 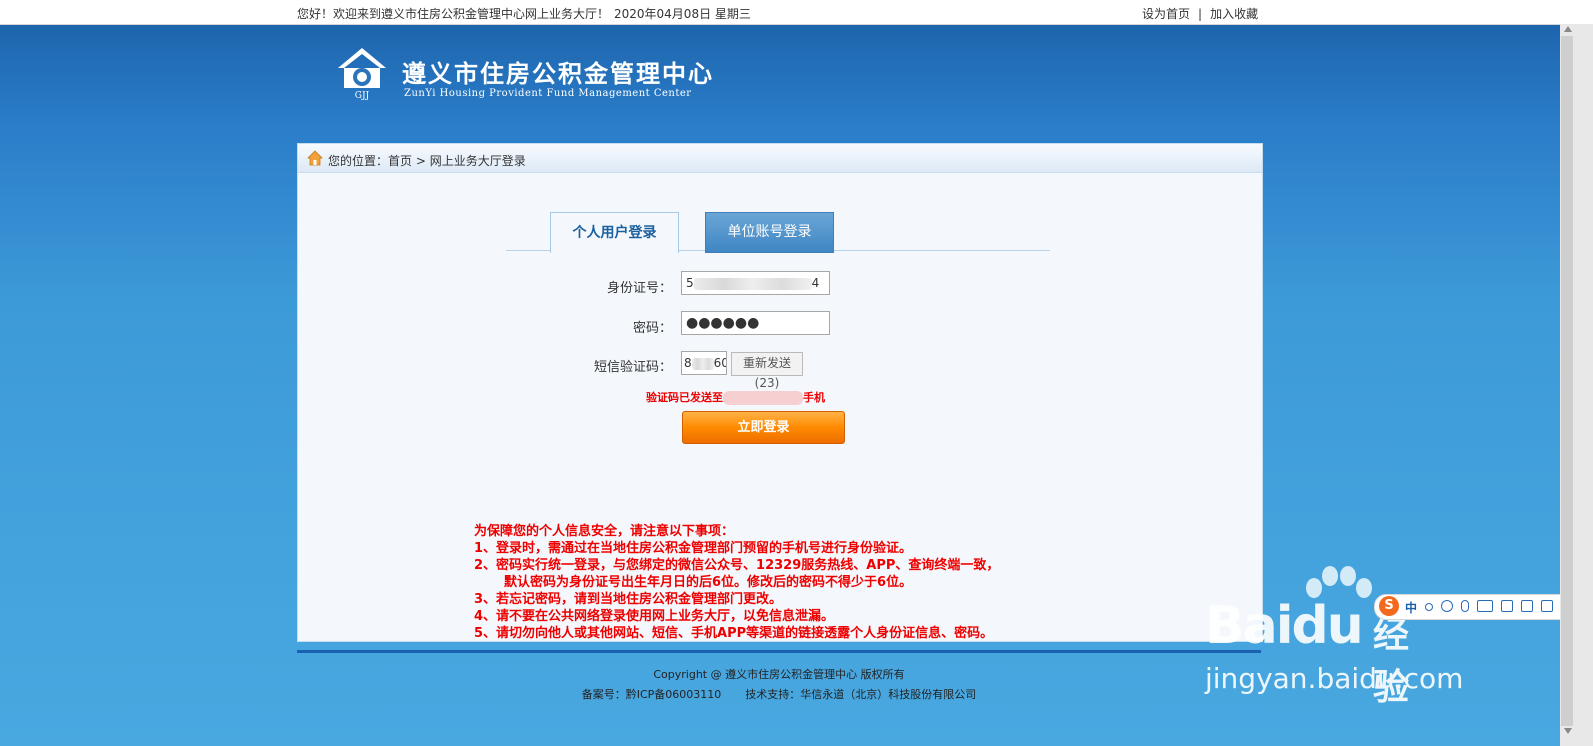 What do you see at coordinates (1334, 678) in the screenshot?
I see `watermark-url: jingyan.baidu.com` at bounding box center [1334, 678].